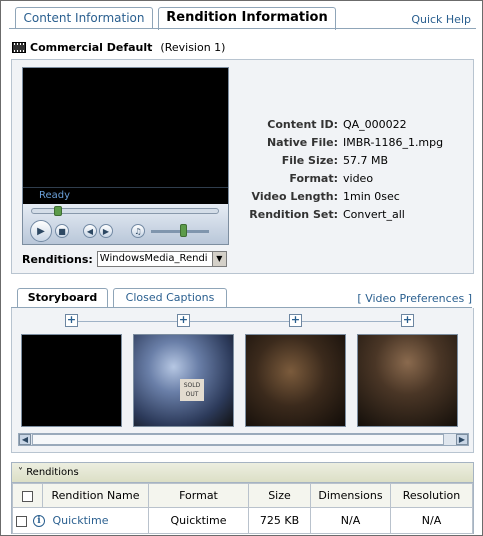 This screenshot has height=536, width=483. I want to click on metadata-row: Video Length: 1min 0sec, so click(337, 197).